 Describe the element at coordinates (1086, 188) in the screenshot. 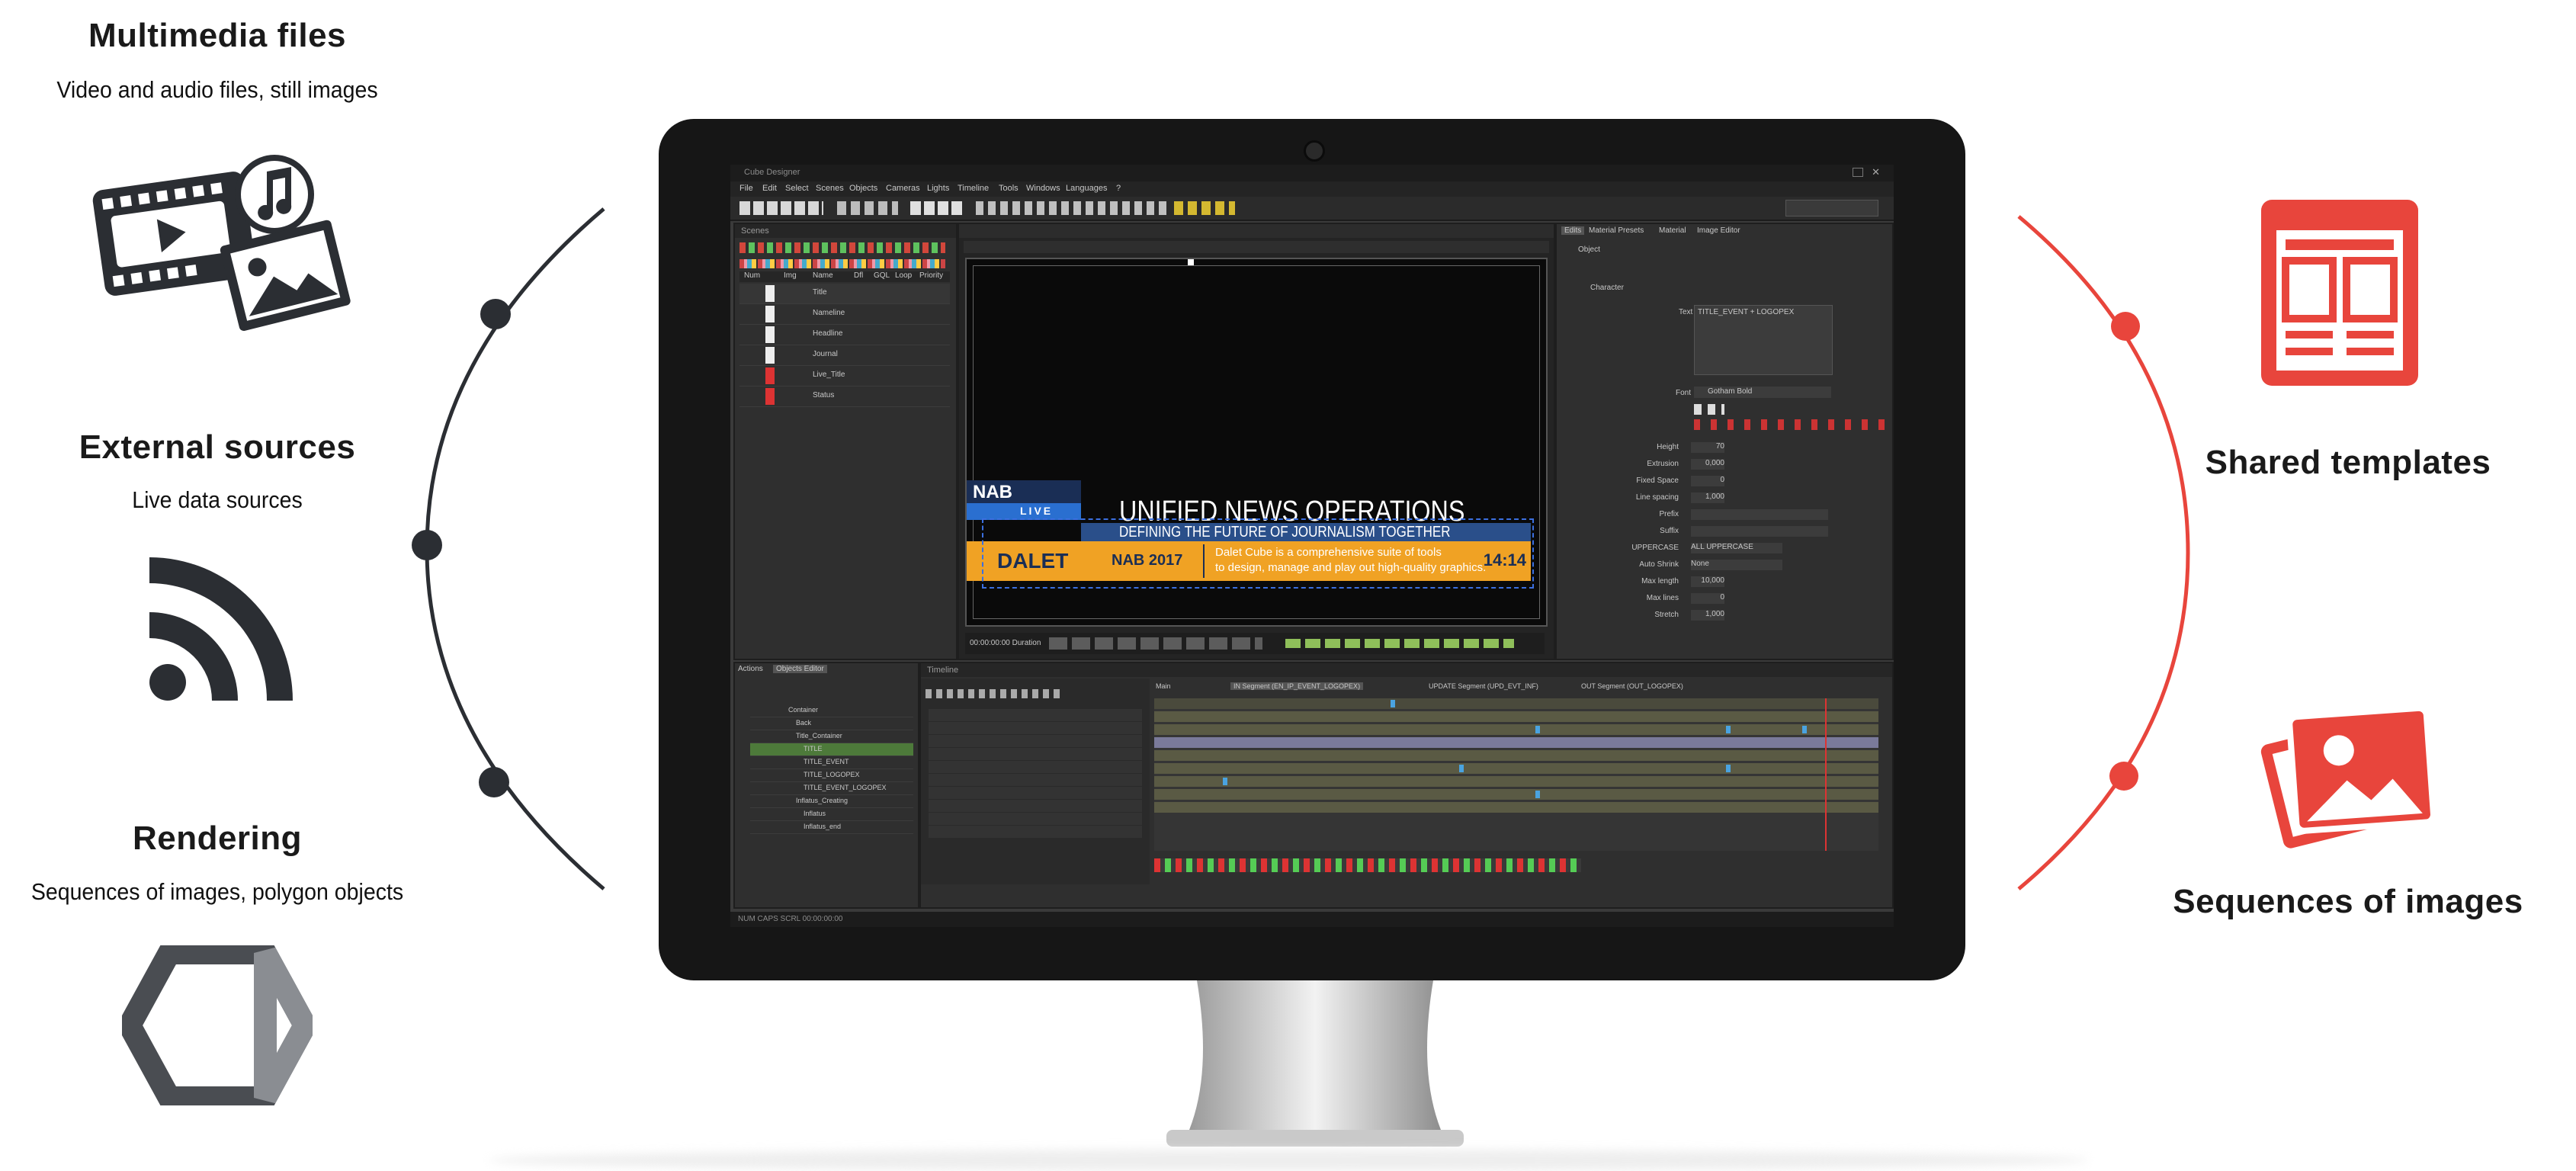

I see `menu-languages: Languages` at that location.